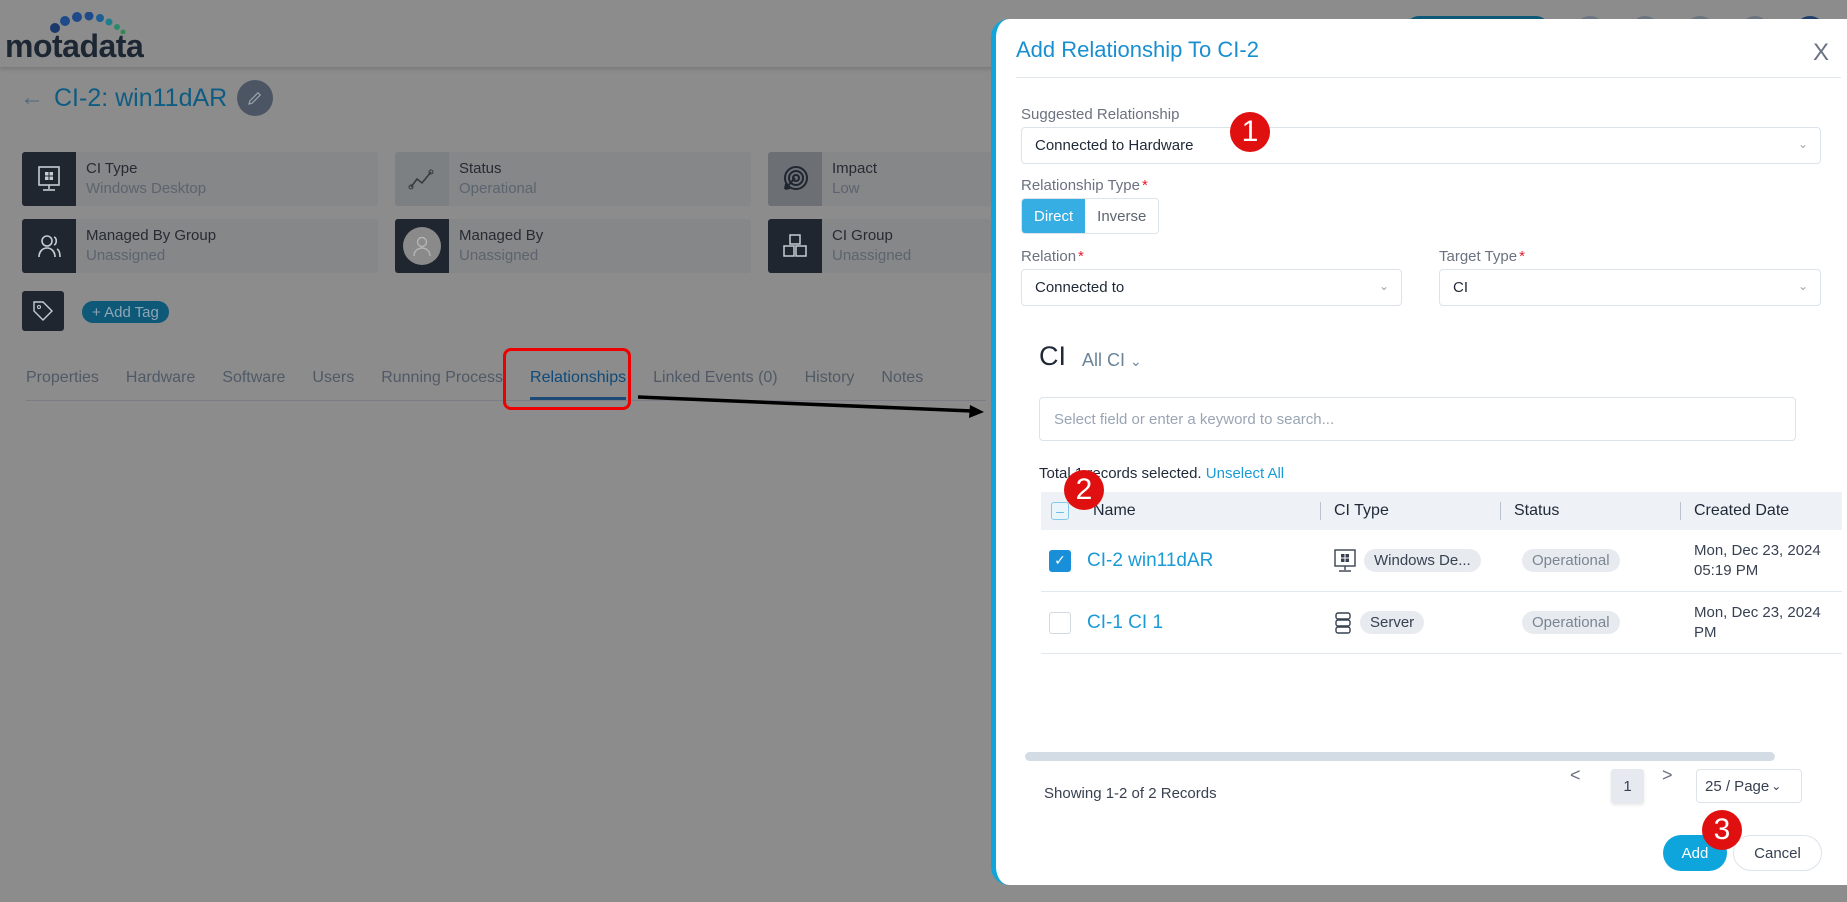  What do you see at coordinates (1400, 756) in the screenshot?
I see `horizontal-scrollbar` at bounding box center [1400, 756].